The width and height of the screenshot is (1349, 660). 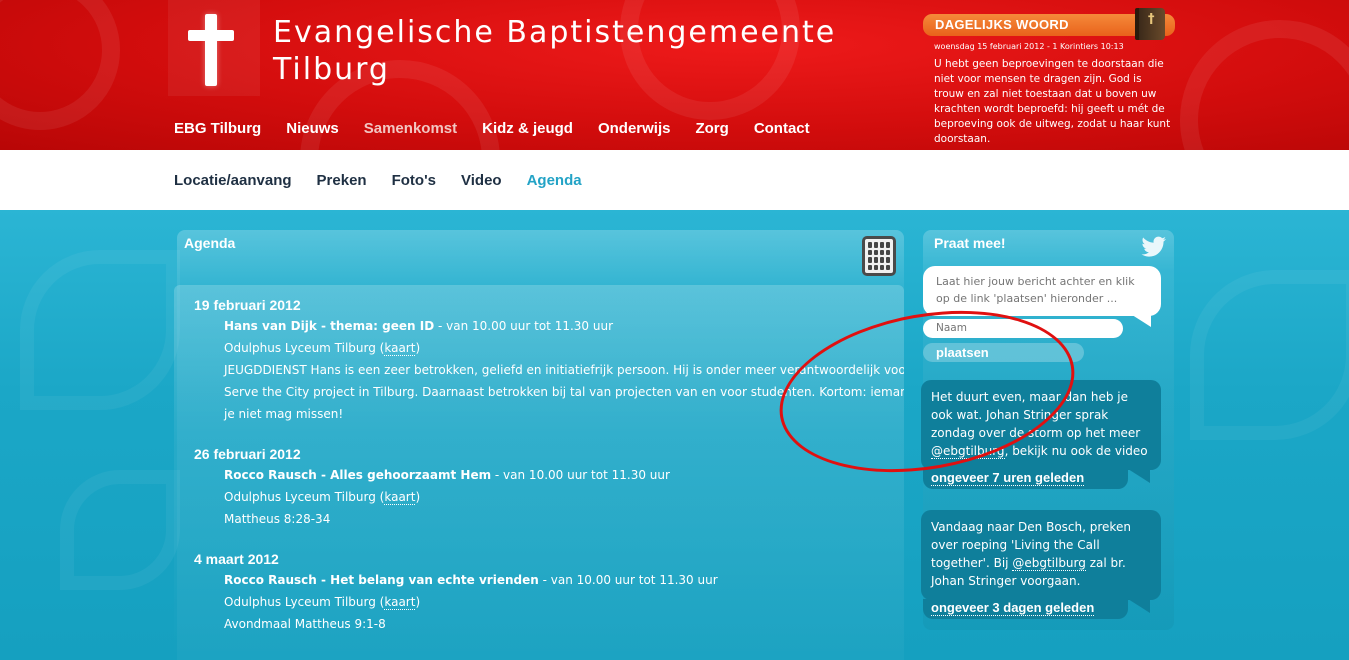 I want to click on post-button: plaatsen, so click(x=1003, y=352).